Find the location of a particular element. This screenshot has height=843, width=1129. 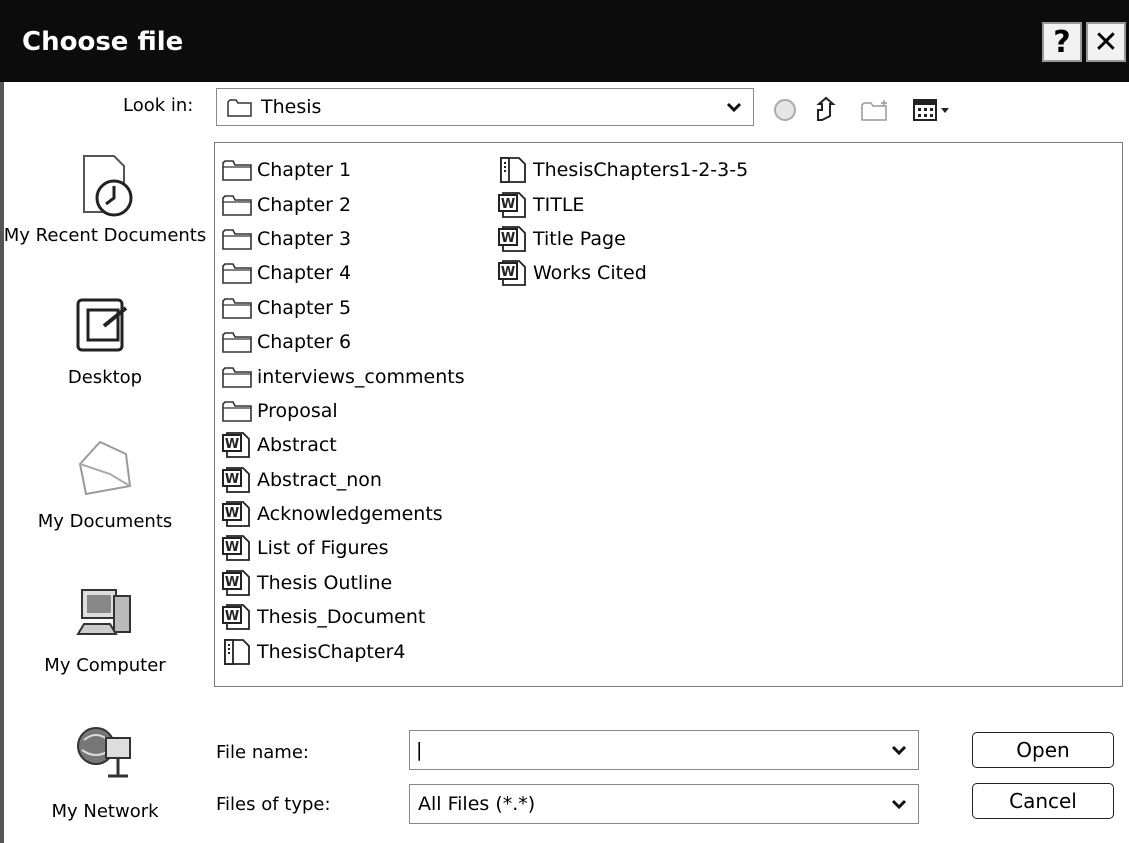

open-button: Open is located at coordinates (1043, 750).